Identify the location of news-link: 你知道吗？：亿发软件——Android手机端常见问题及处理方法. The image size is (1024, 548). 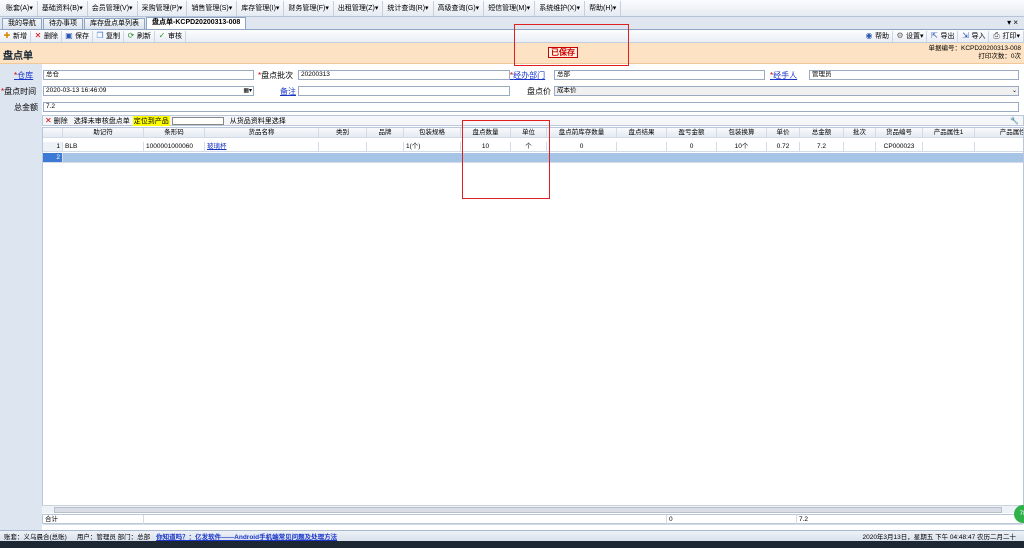
(246, 536).